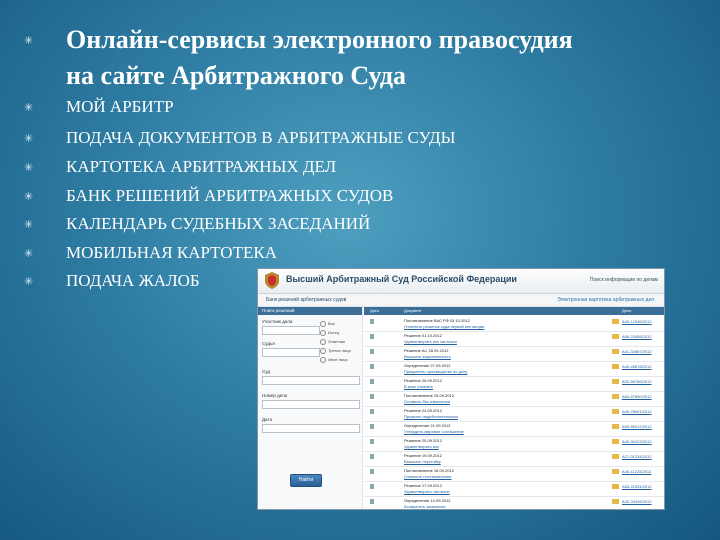  Describe the element at coordinates (275, 395) in the screenshot. I see `case-number-label: Номер дела` at that location.